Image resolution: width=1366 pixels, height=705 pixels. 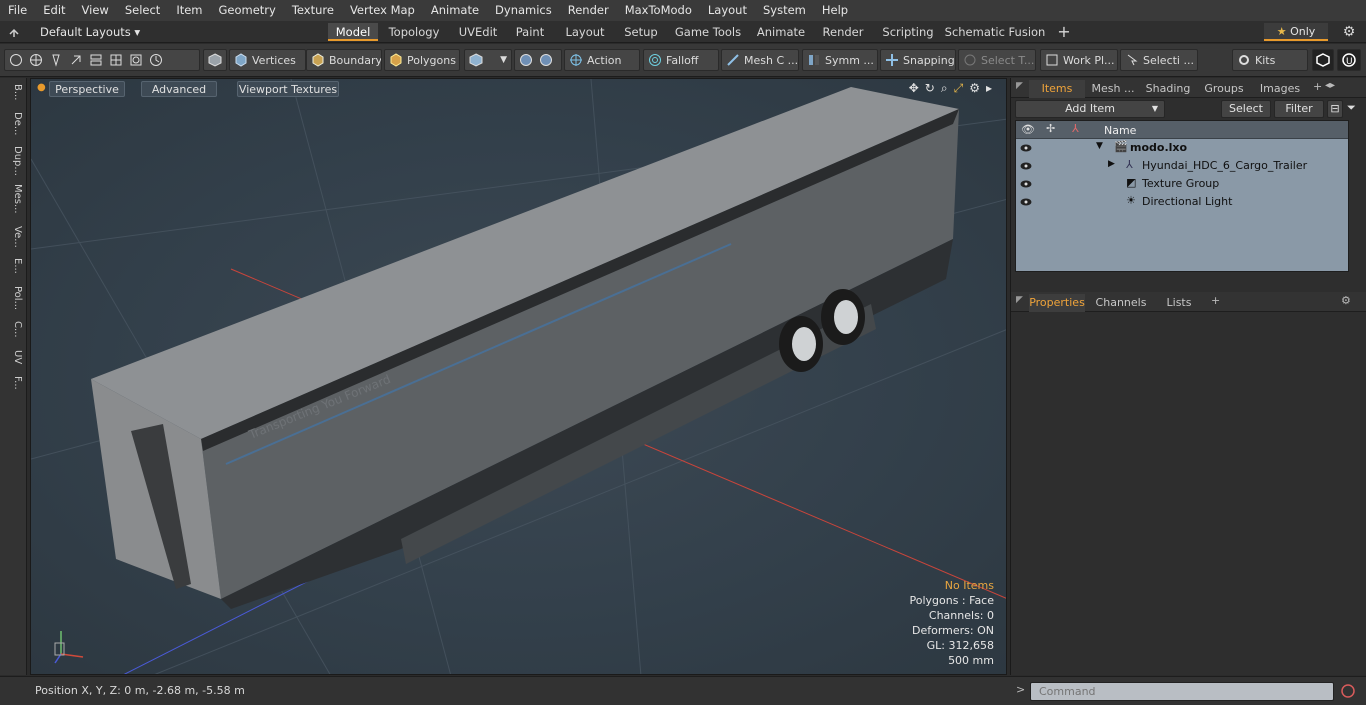 I want to click on name-column-header: Name, so click(x=1120, y=130).